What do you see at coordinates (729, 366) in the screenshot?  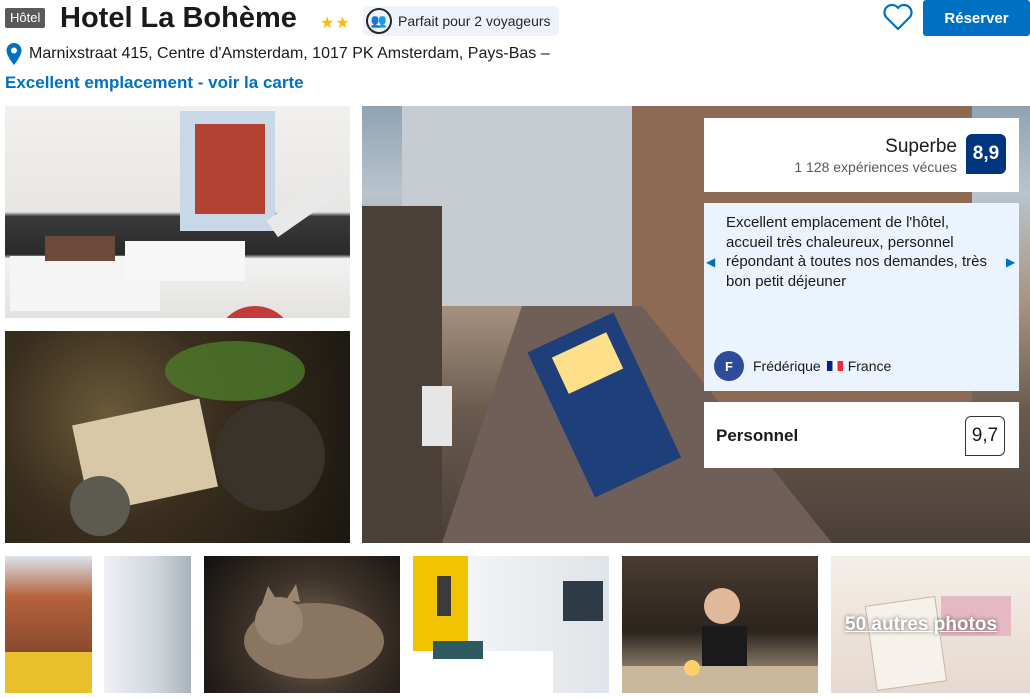 I see `reviewer-avatar: F` at bounding box center [729, 366].